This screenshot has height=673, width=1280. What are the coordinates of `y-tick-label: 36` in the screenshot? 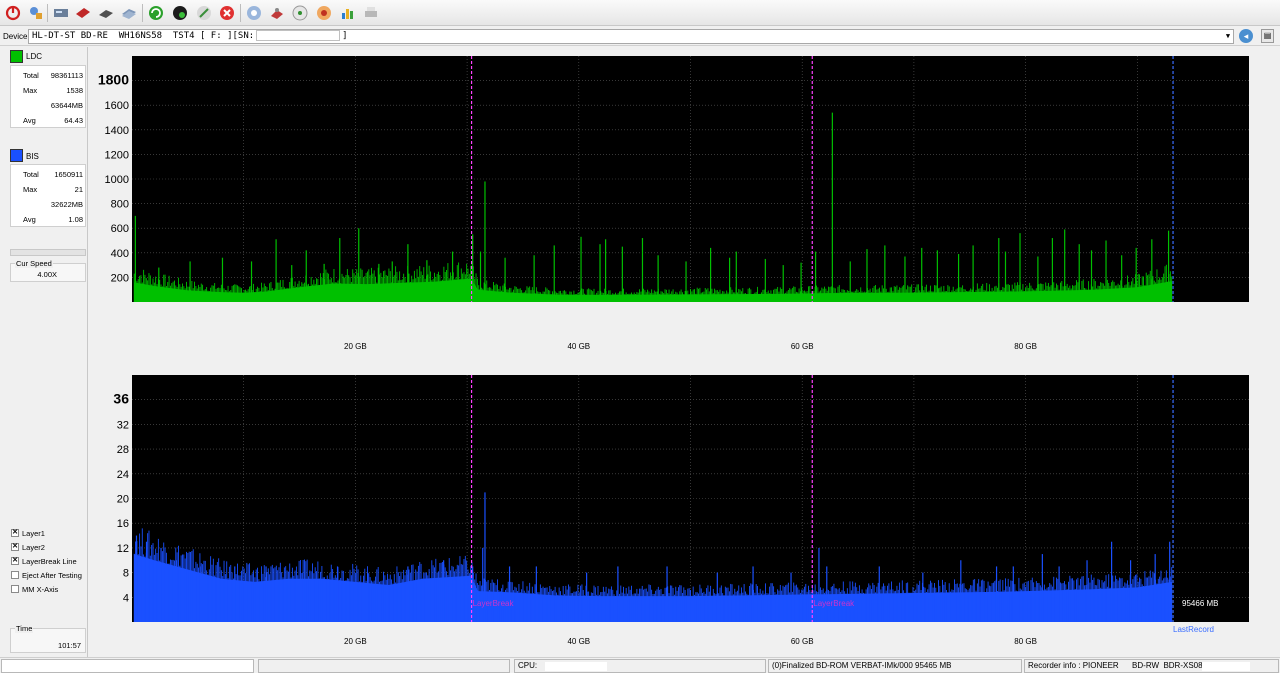 It's located at (121, 399).